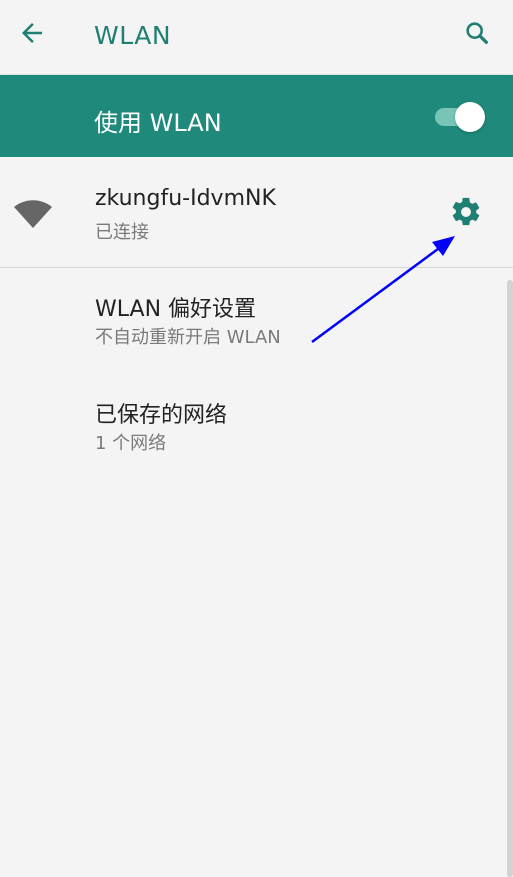  Describe the element at coordinates (252, 421) in the screenshot. I see `saved-networks-item: 已保存的网络 1 个网络` at that location.